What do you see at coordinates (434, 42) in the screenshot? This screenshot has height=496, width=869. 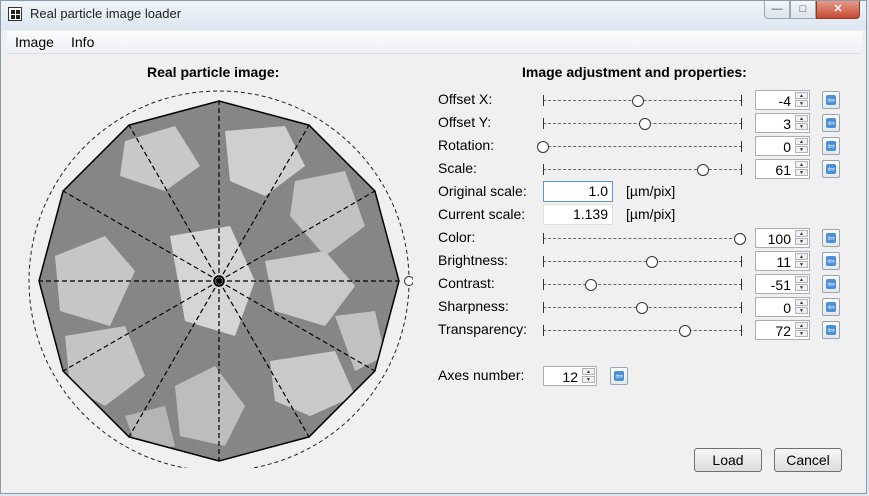 I see `menu-bar: Image Info` at bounding box center [434, 42].